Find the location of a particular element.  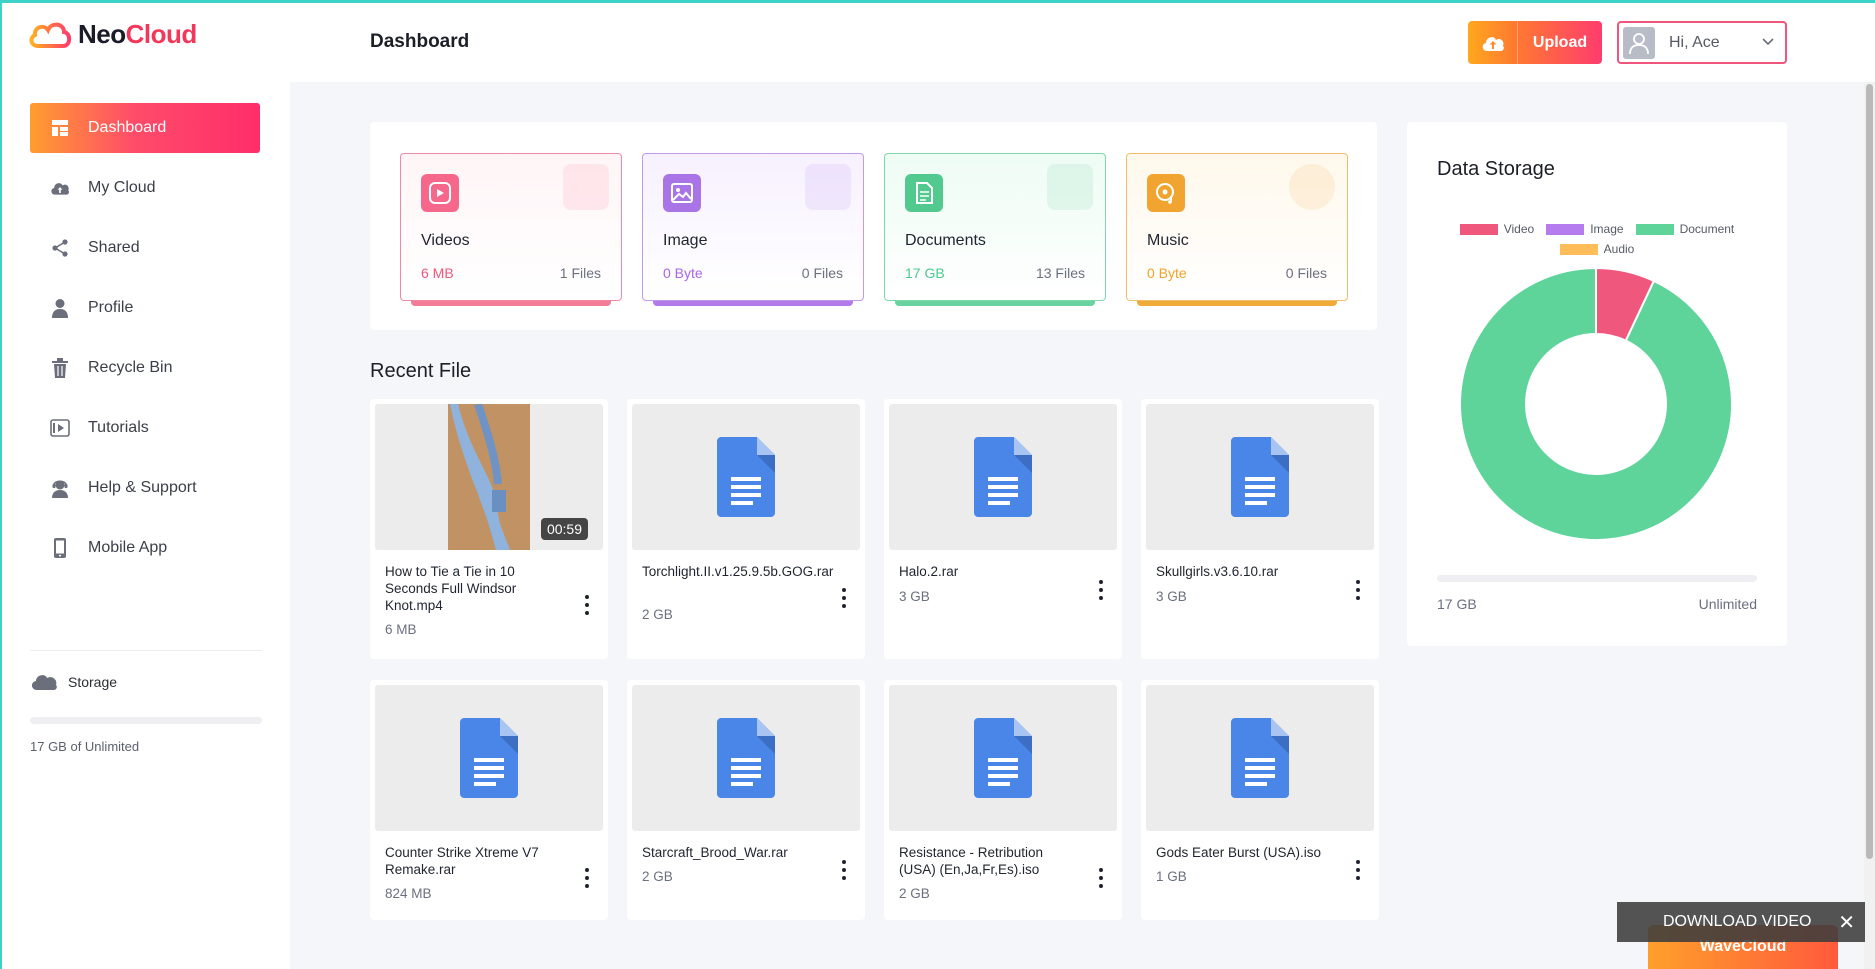

file-card: Skullgirls.v3.6.10.rar 3 GB is located at coordinates (1260, 529).